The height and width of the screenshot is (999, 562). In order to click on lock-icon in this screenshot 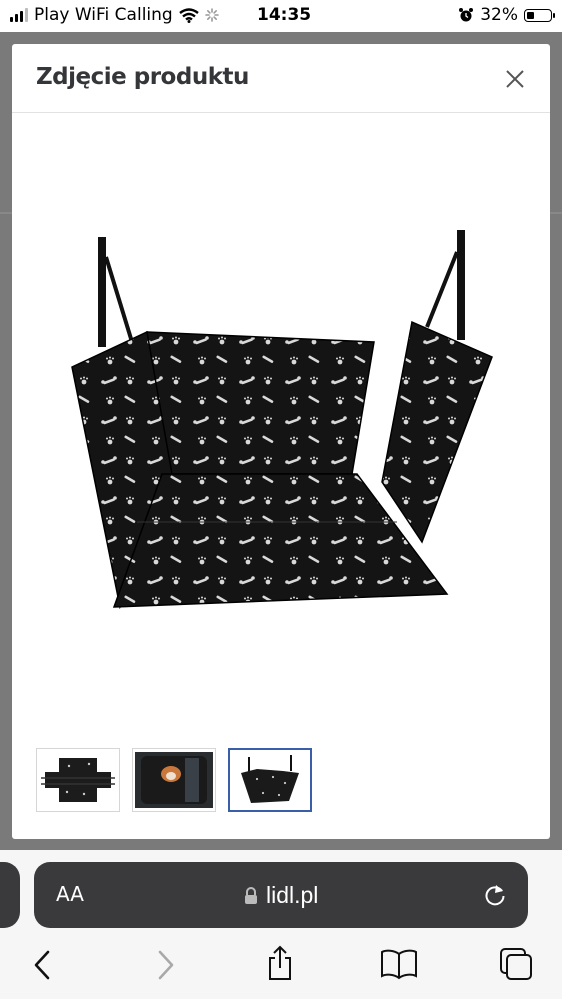, I will do `click(251, 895)`.